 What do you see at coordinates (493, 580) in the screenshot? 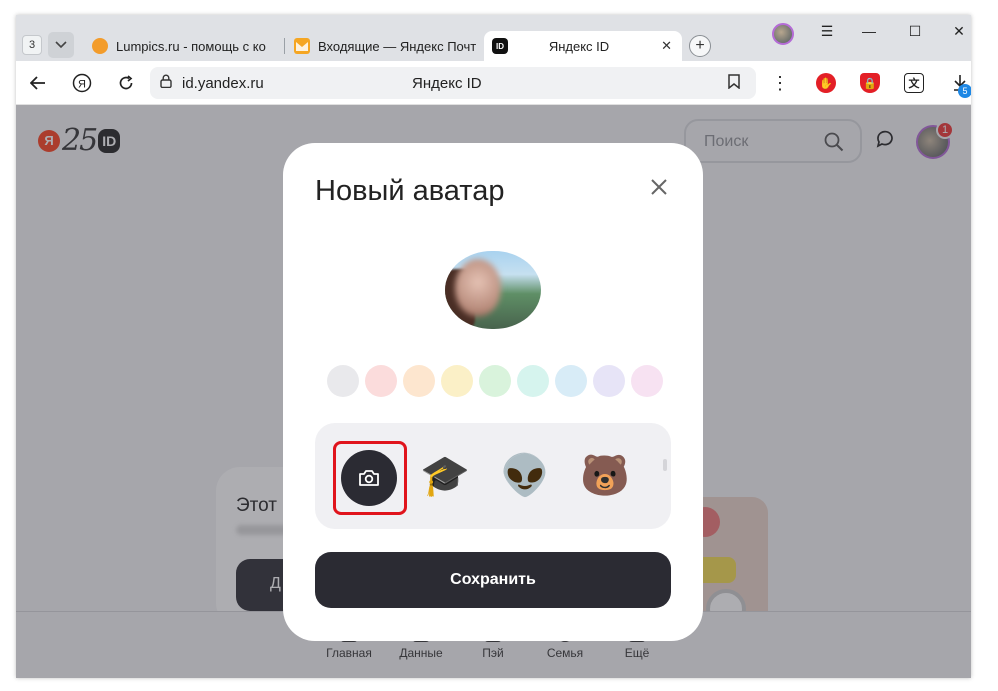
I see `save-button: Сохранить` at bounding box center [493, 580].